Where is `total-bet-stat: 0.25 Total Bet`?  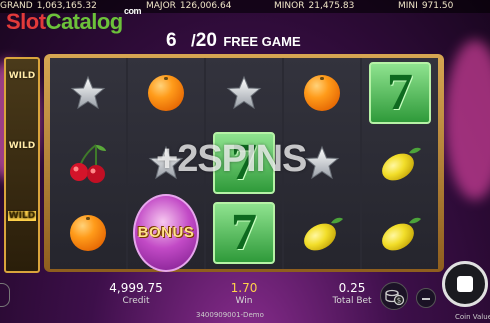 total-bet-stat: 0.25 Total Bet is located at coordinates (352, 294).